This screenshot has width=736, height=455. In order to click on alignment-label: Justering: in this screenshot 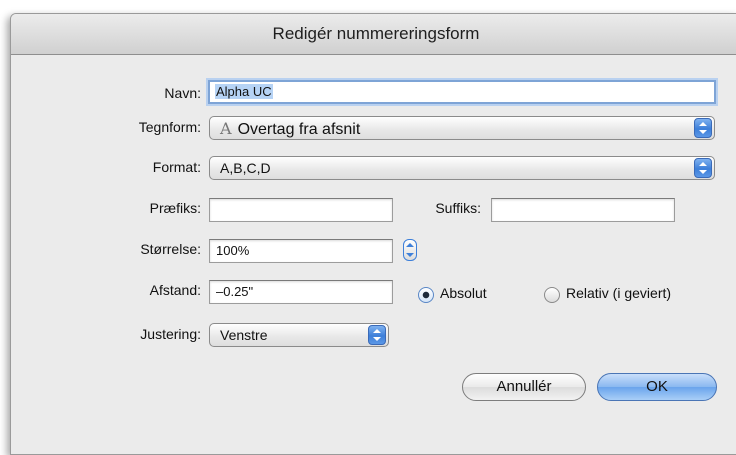, I will do `click(170, 334)`.